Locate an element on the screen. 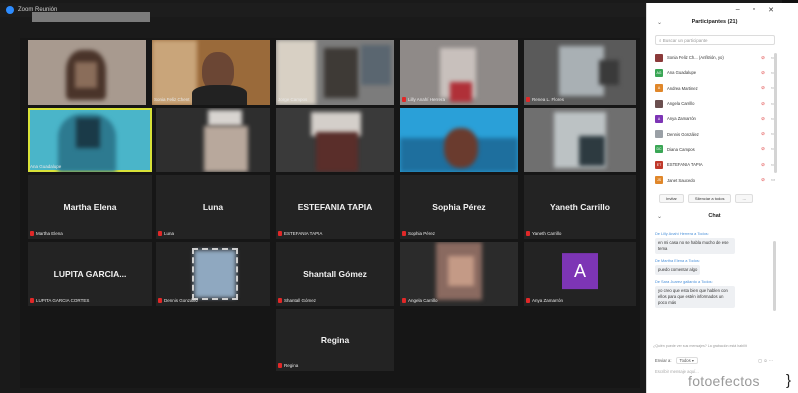  window-controls: – ▫ ✕ is located at coordinates (755, 10).